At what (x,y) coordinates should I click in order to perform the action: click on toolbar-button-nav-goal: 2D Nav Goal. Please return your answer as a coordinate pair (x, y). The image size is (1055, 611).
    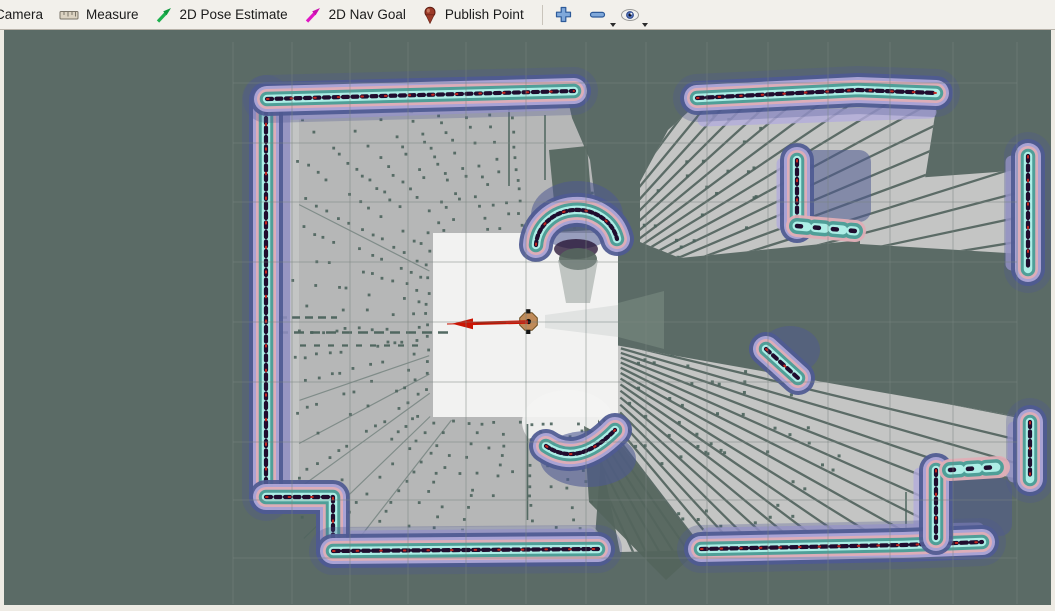
    Looking at the image, I should click on (355, 15).